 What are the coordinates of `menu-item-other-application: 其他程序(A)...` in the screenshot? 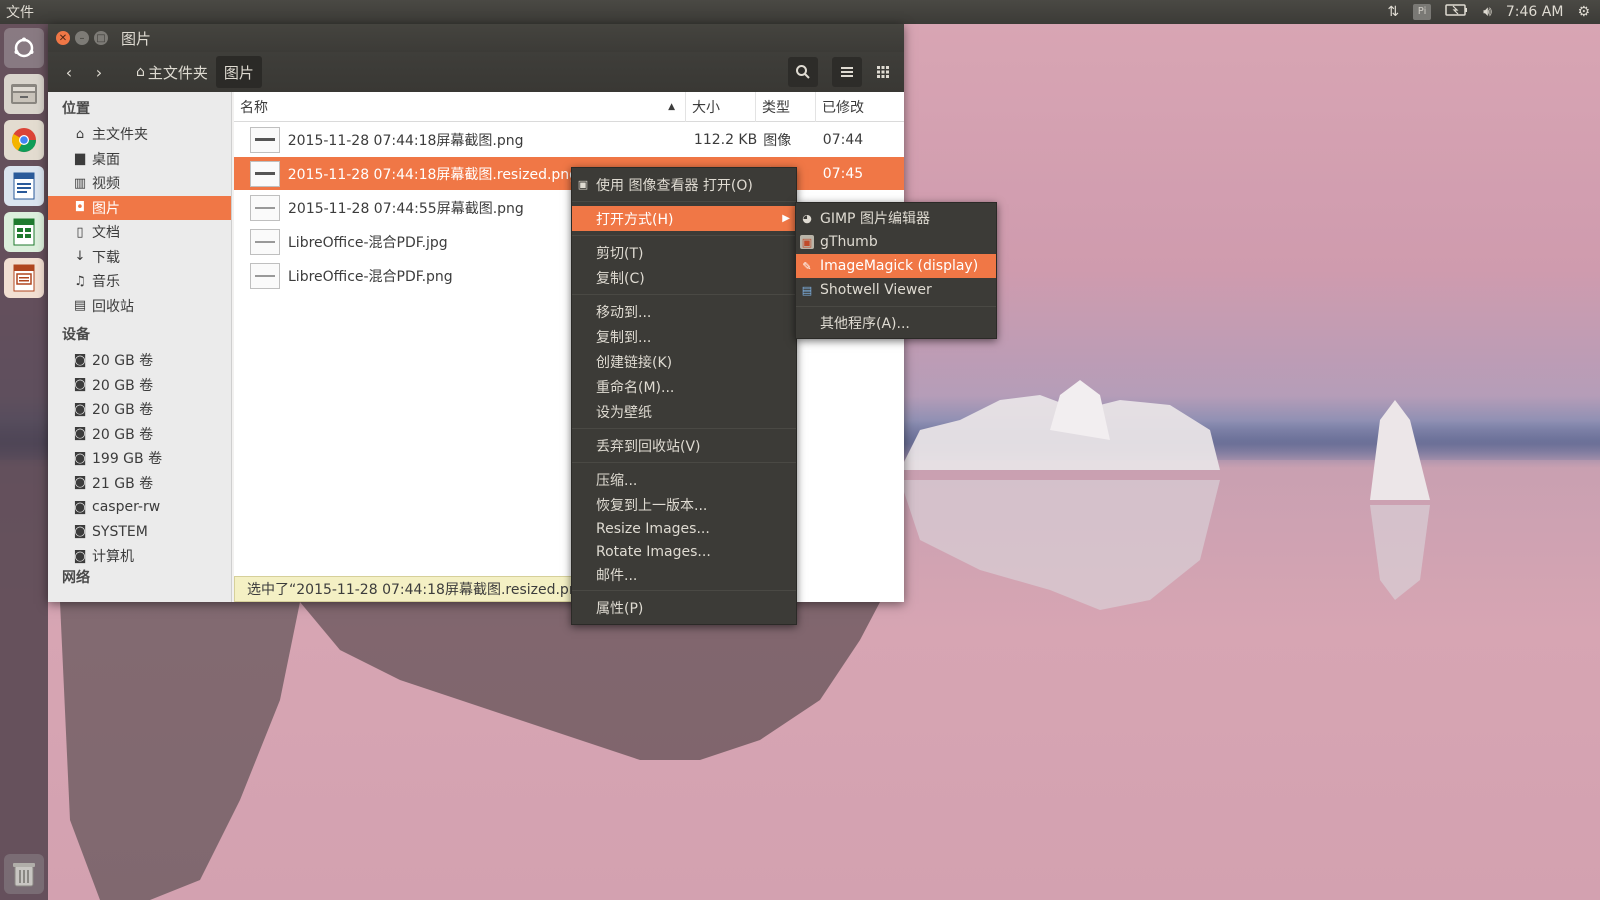 It's located at (896, 323).